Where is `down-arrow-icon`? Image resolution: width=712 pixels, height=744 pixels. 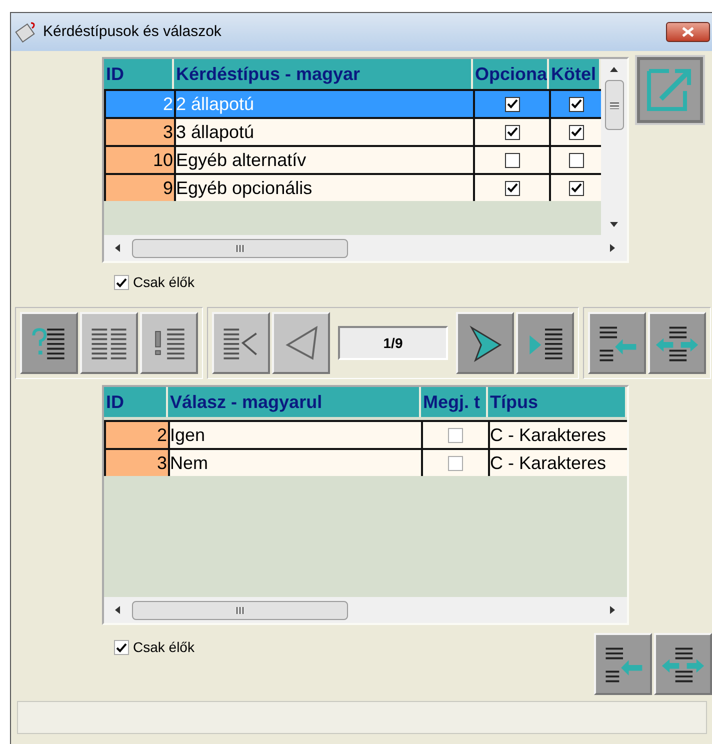
down-arrow-icon is located at coordinates (614, 224).